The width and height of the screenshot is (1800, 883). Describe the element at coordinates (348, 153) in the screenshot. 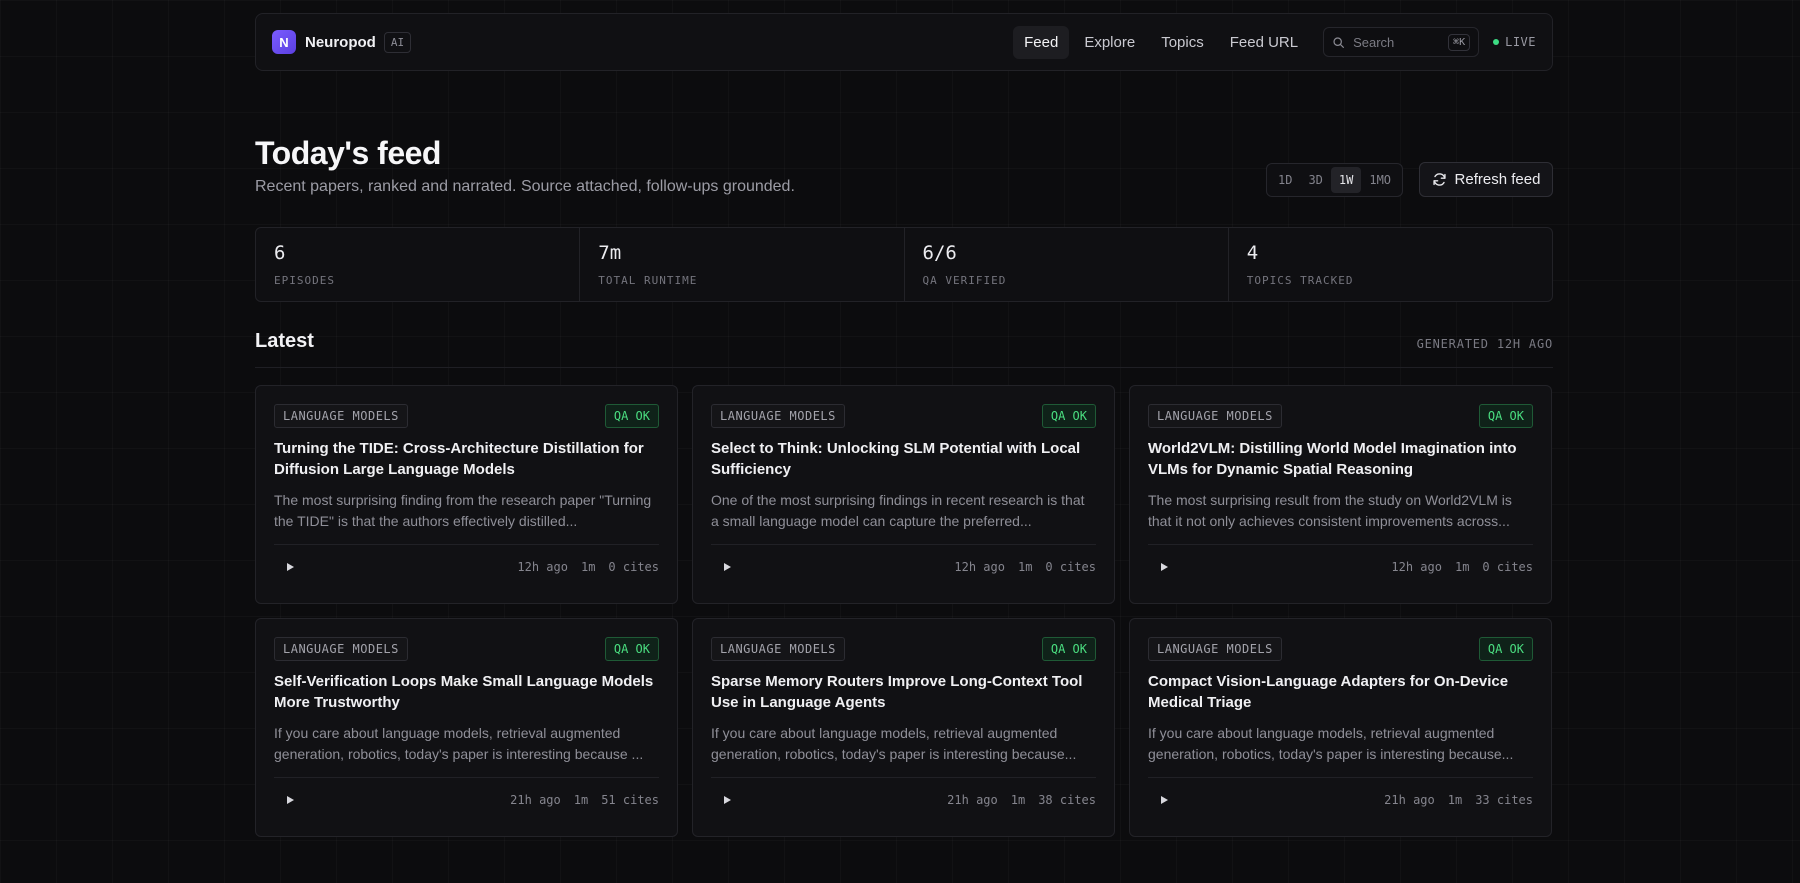

I see `page-title: Today's feed` at that location.